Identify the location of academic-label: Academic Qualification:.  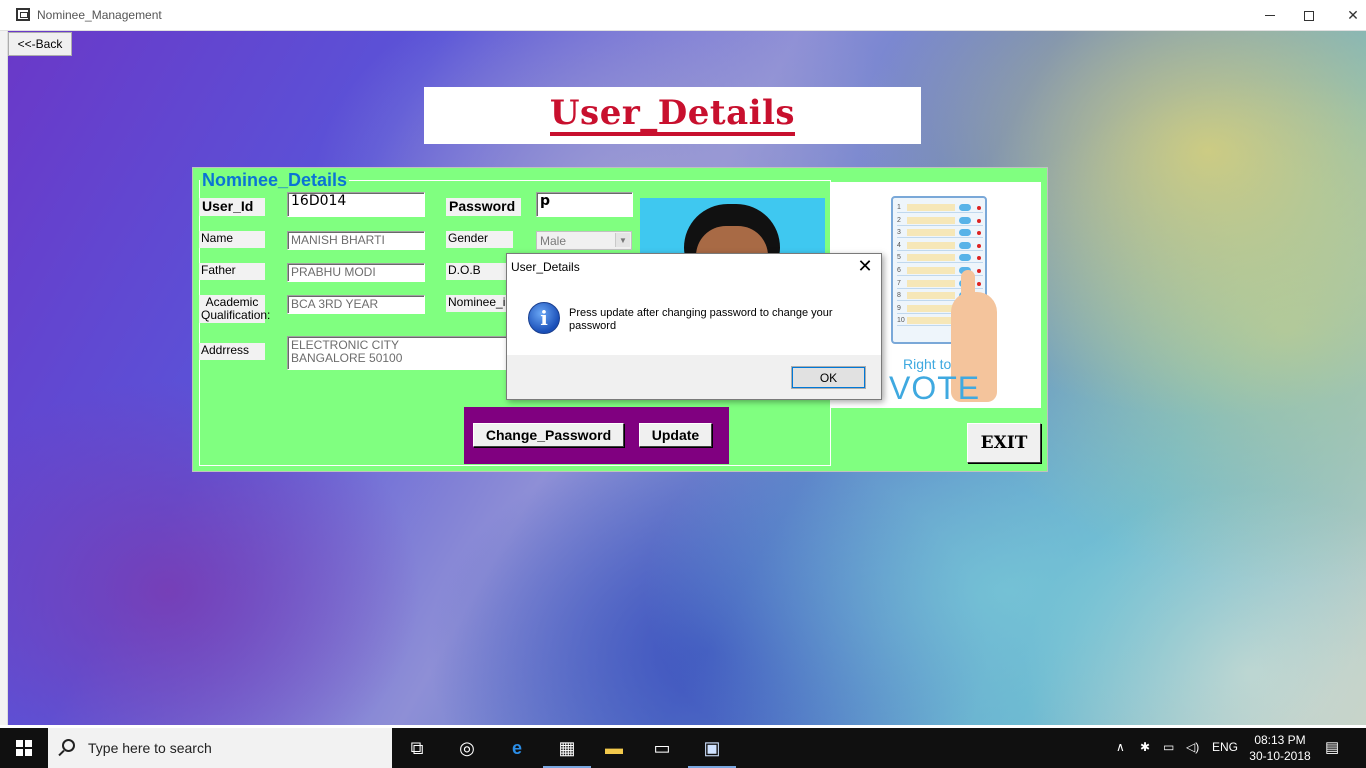
(235, 309).